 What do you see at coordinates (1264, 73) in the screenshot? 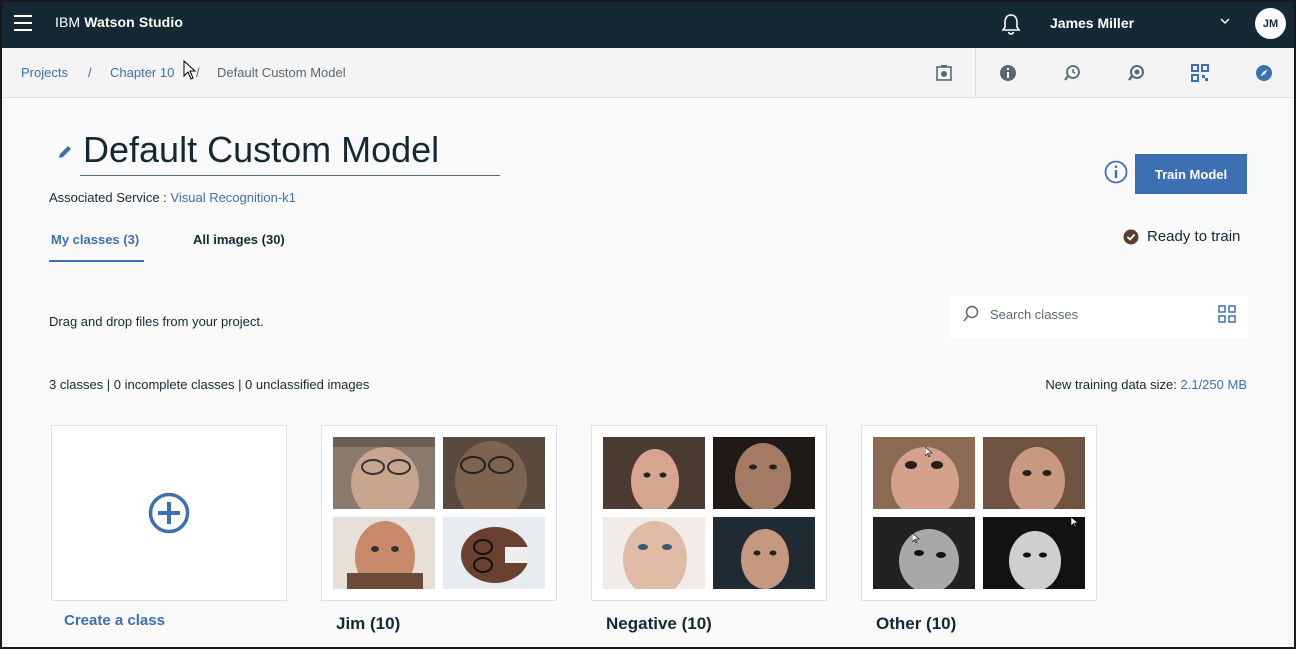
I see `compass-icon` at bounding box center [1264, 73].